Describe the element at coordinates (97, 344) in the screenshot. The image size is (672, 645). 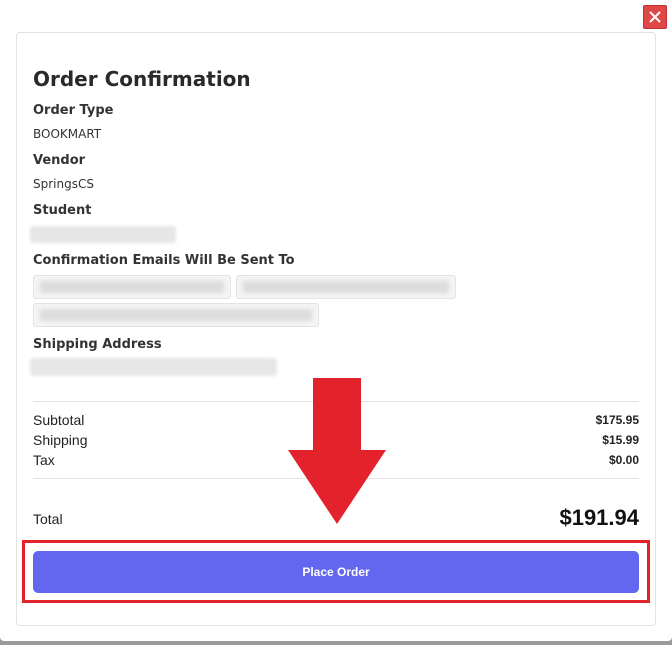
I see `shipping-address-label: Shipping Address` at that location.